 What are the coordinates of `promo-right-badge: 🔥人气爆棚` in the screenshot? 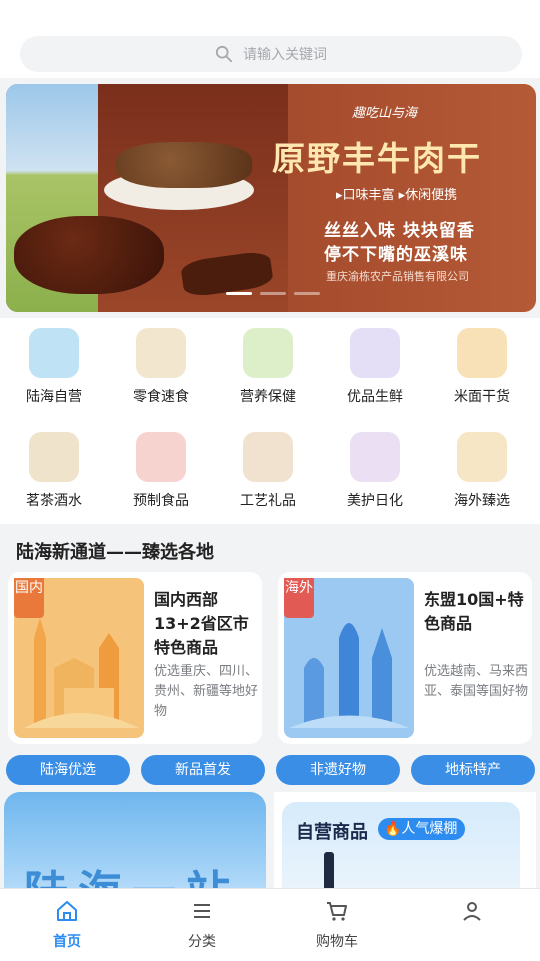 It's located at (422, 829).